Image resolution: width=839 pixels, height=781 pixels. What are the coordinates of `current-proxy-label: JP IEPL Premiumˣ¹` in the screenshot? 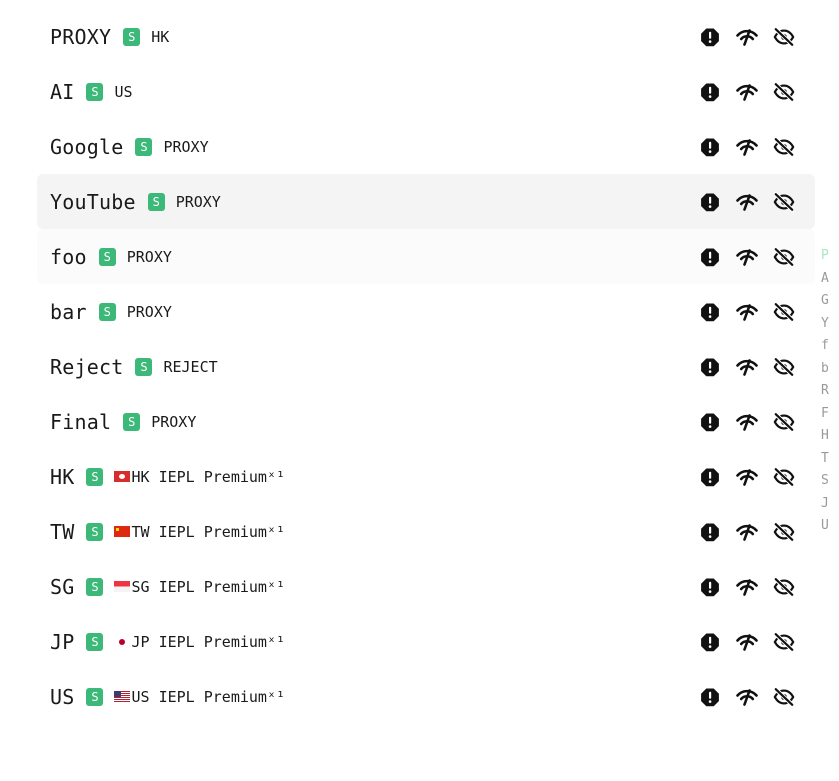 It's located at (208, 641).